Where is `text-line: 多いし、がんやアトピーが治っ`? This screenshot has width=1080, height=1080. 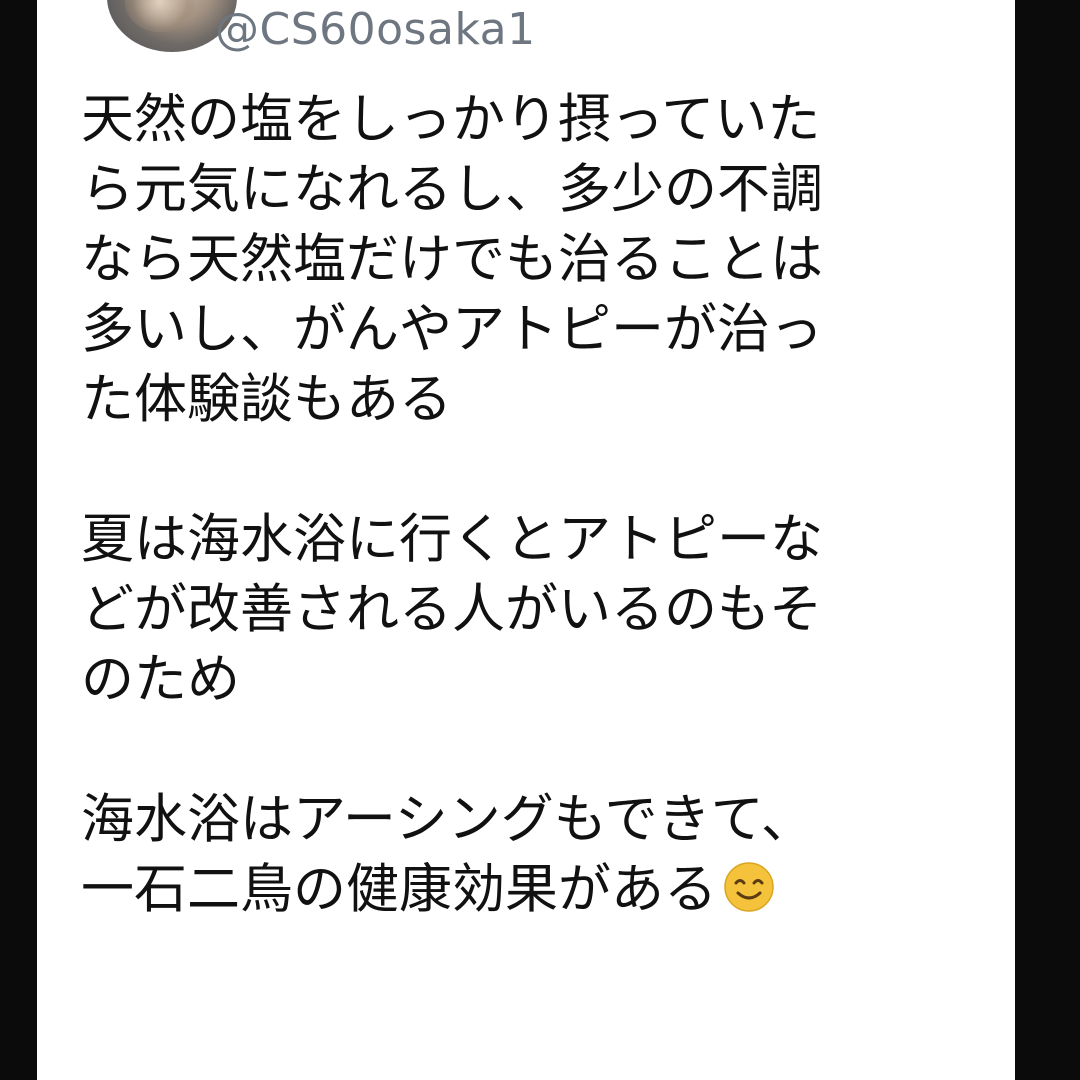
text-line: 多いし、がんやアトピーが治っ is located at coordinates (452, 329).